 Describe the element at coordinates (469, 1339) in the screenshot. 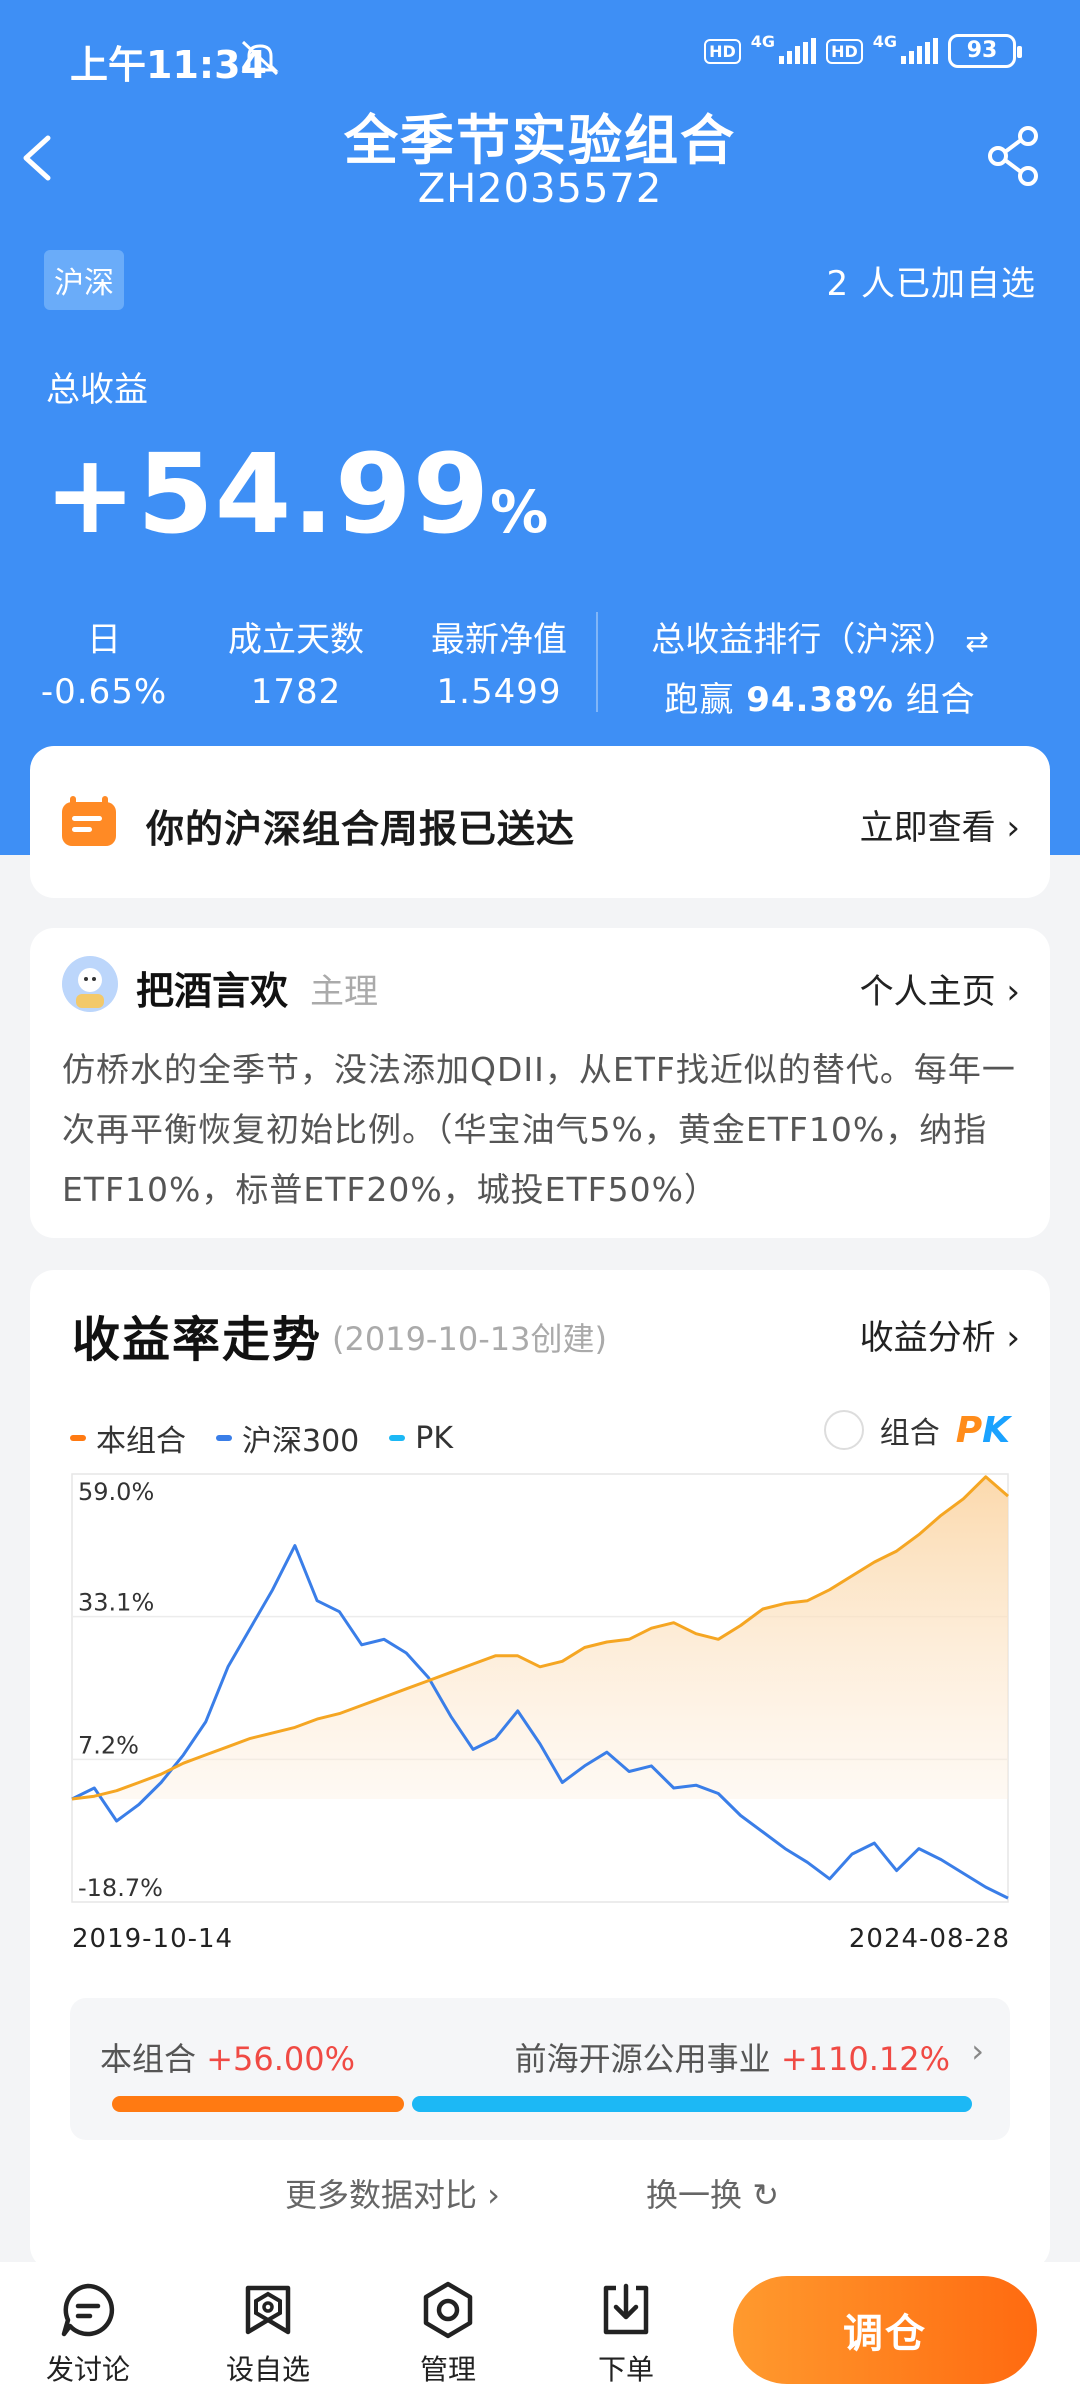

I see `created-date: (2019-10-13创建)` at that location.